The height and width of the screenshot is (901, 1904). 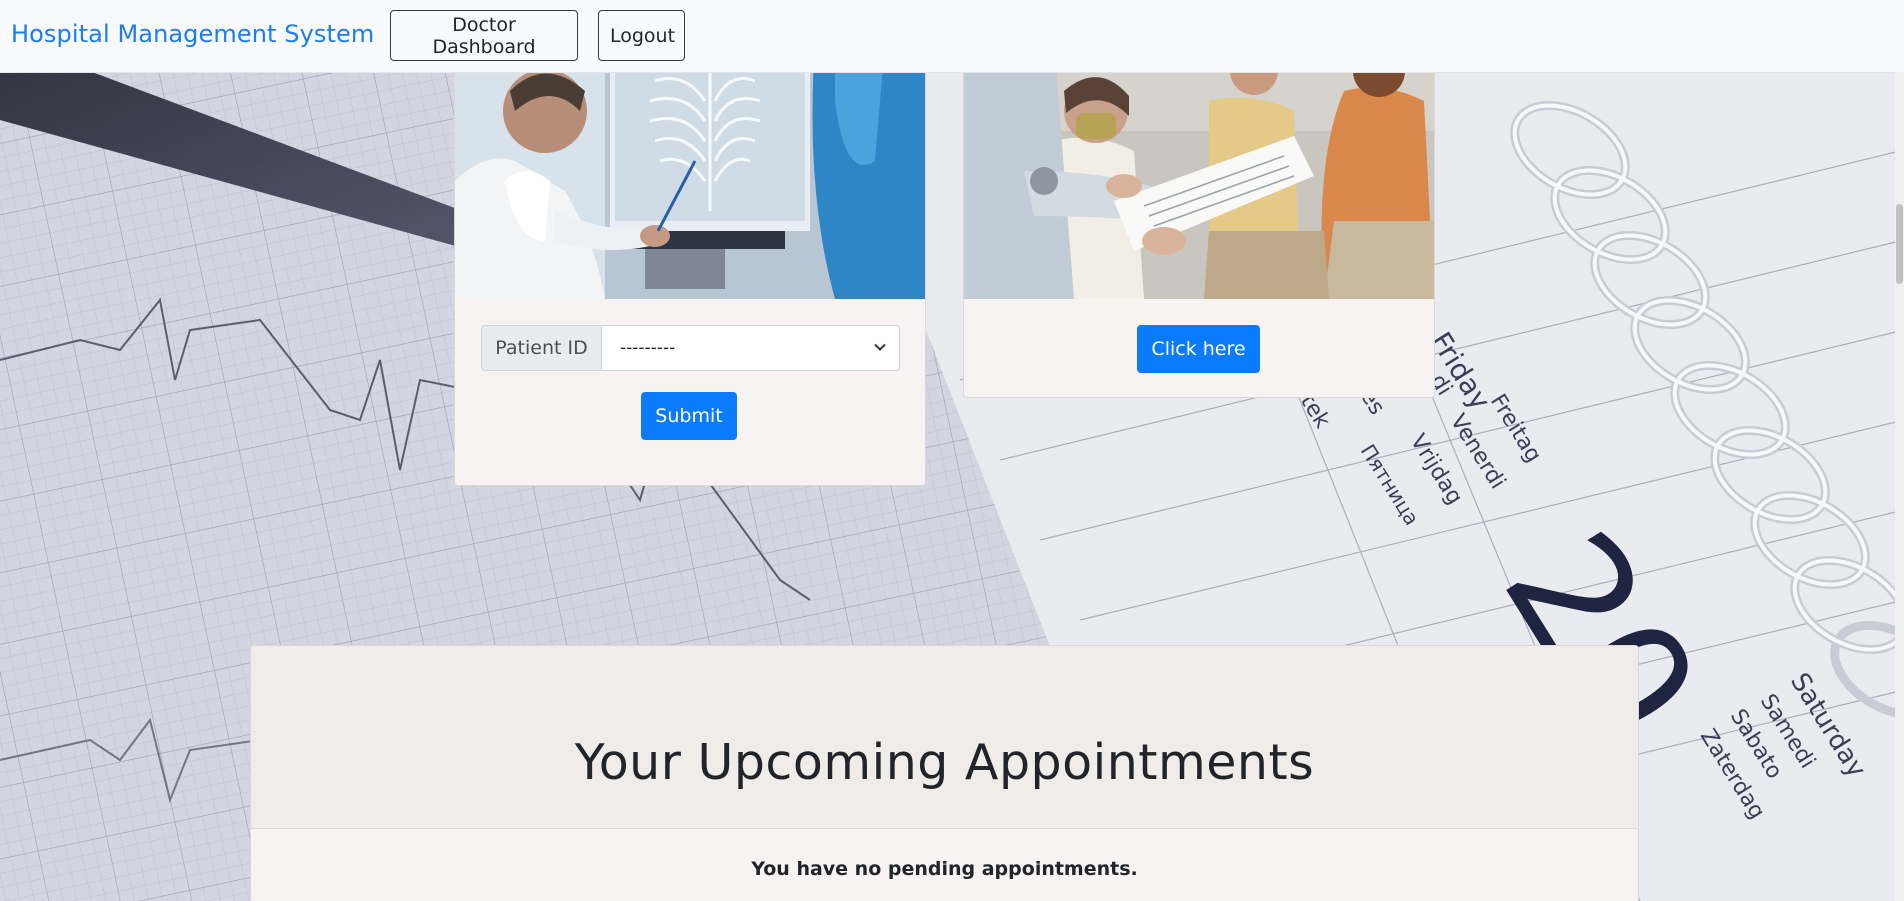 I want to click on patient-card: Patient ID --------- Submit, so click(x=690, y=263).